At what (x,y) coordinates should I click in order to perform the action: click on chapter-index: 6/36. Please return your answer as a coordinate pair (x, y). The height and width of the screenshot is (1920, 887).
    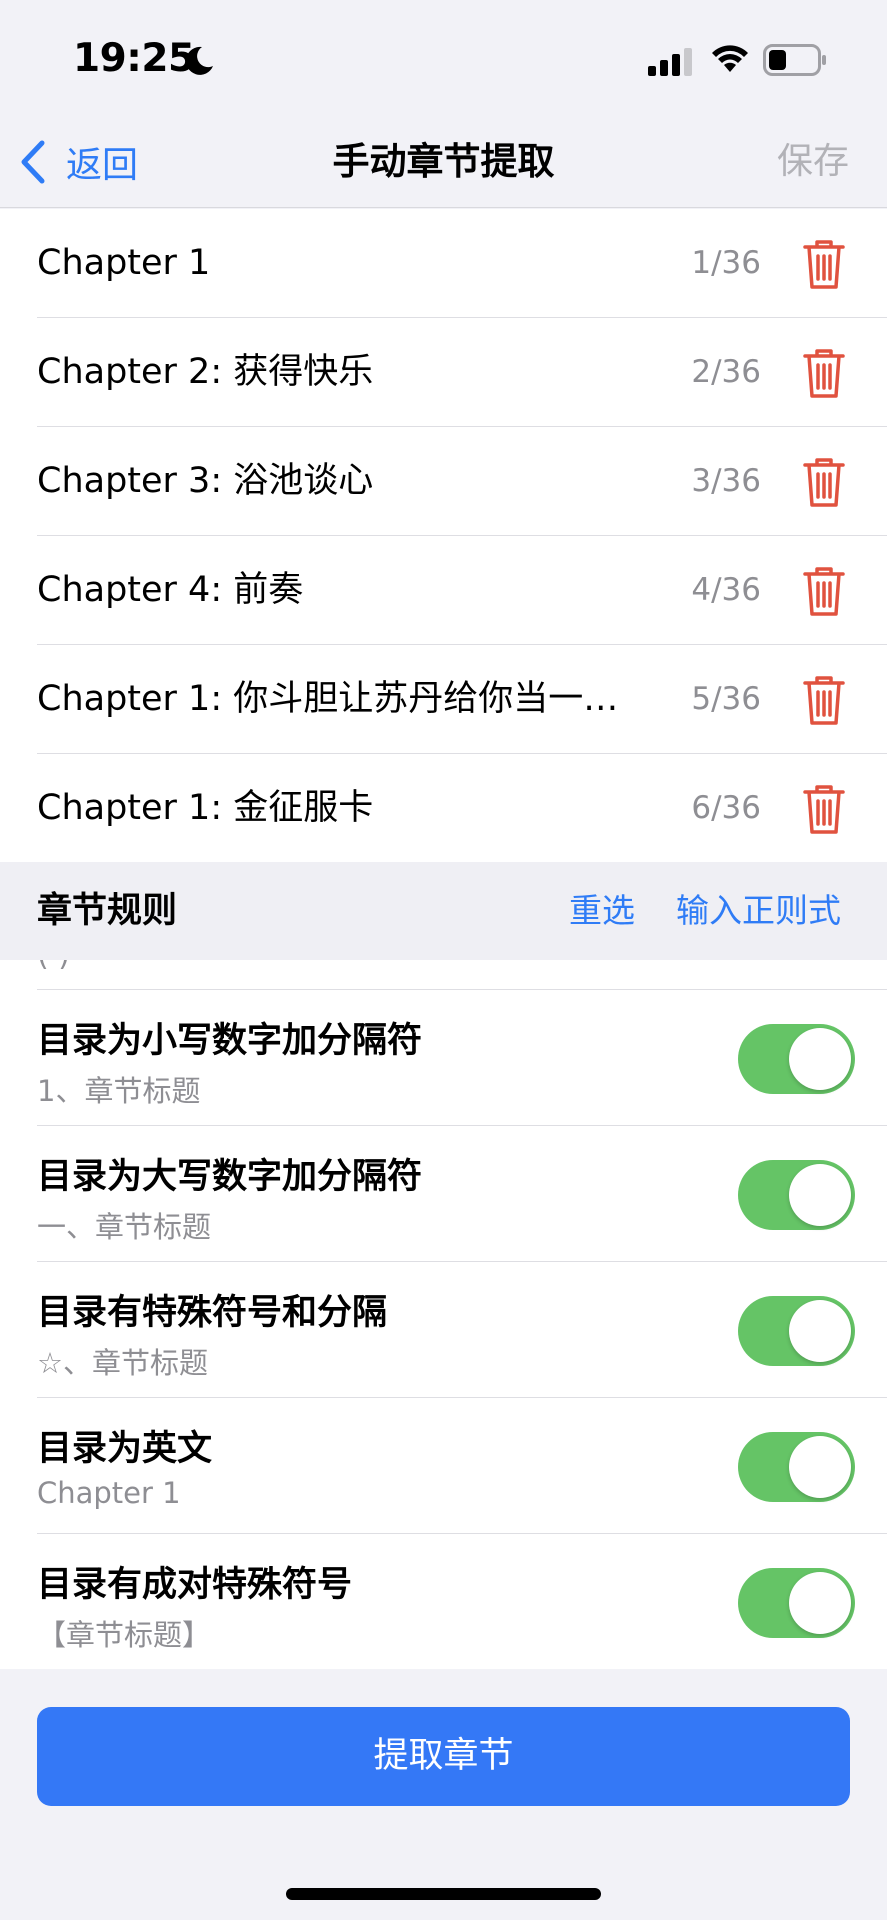
    Looking at the image, I should click on (726, 808).